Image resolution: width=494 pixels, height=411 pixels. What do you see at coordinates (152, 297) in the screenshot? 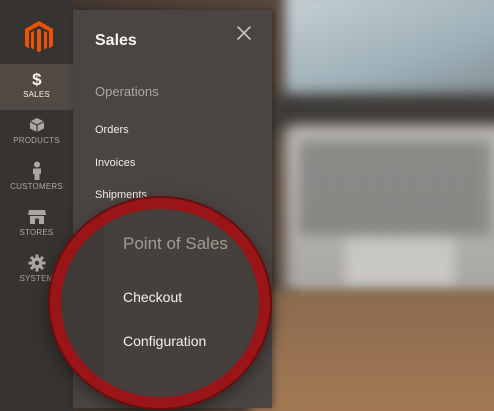
I see `menu-link-checkout: Checkout` at bounding box center [152, 297].